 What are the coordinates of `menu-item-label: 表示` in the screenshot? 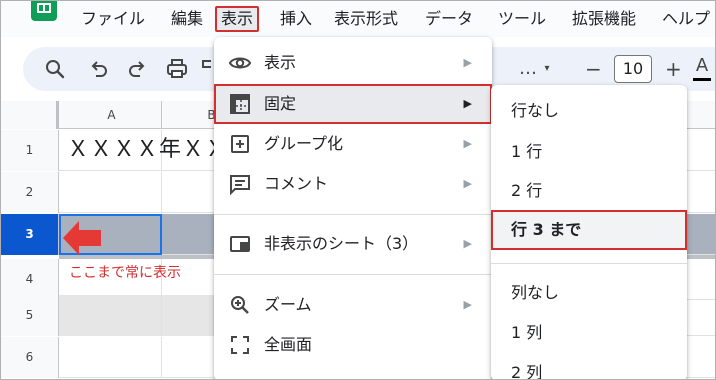 It's located at (280, 62).